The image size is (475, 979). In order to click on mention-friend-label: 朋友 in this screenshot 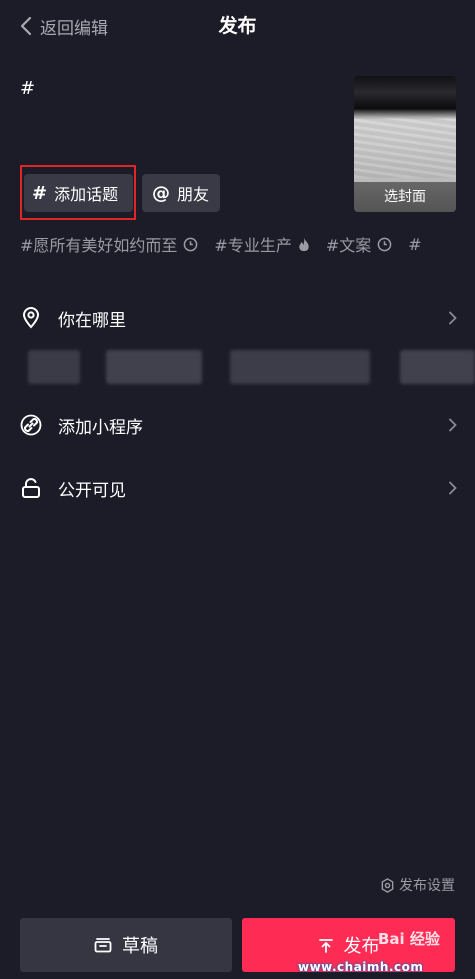, I will do `click(193, 194)`.